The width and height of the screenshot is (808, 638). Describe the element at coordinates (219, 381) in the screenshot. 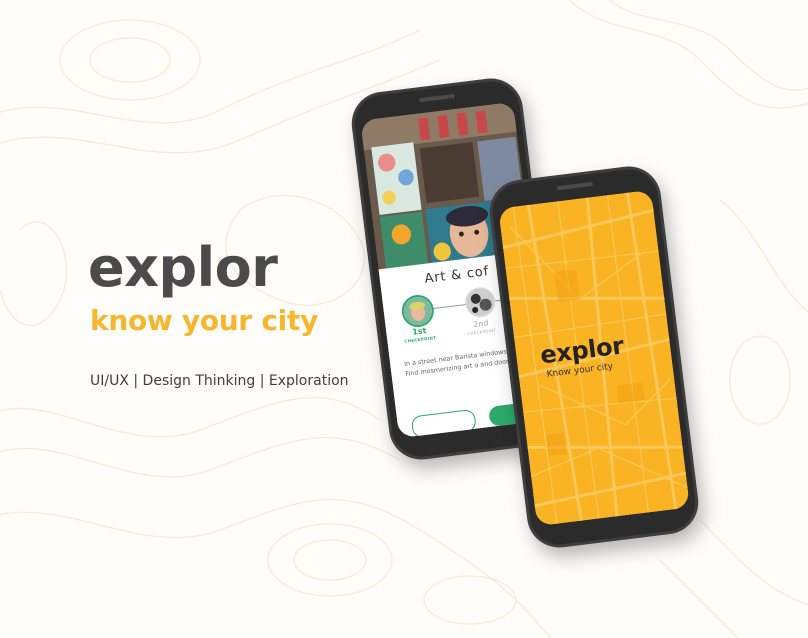

I see `project-subtitle: UI/UX | Design Thinking | Exploration` at that location.